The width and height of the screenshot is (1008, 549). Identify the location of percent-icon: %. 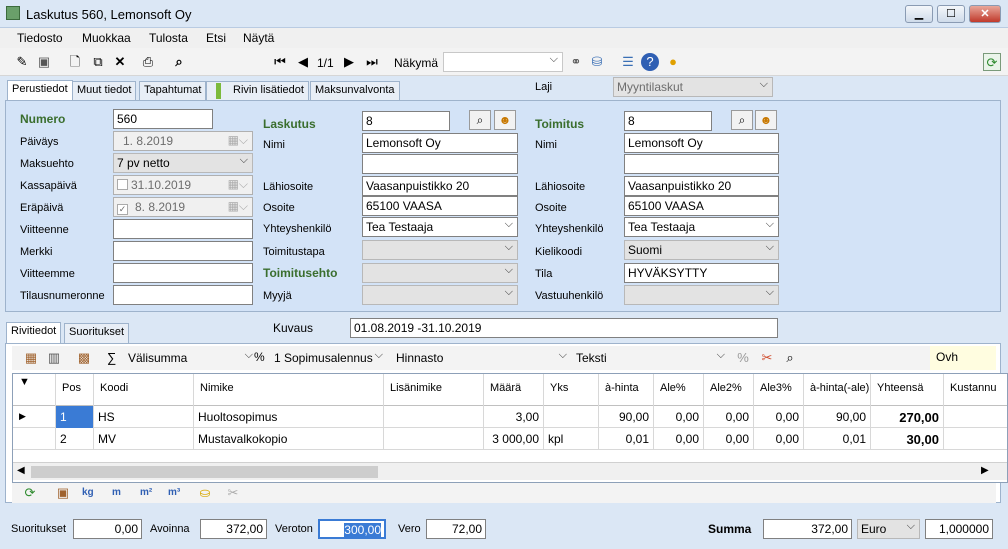
(259, 357).